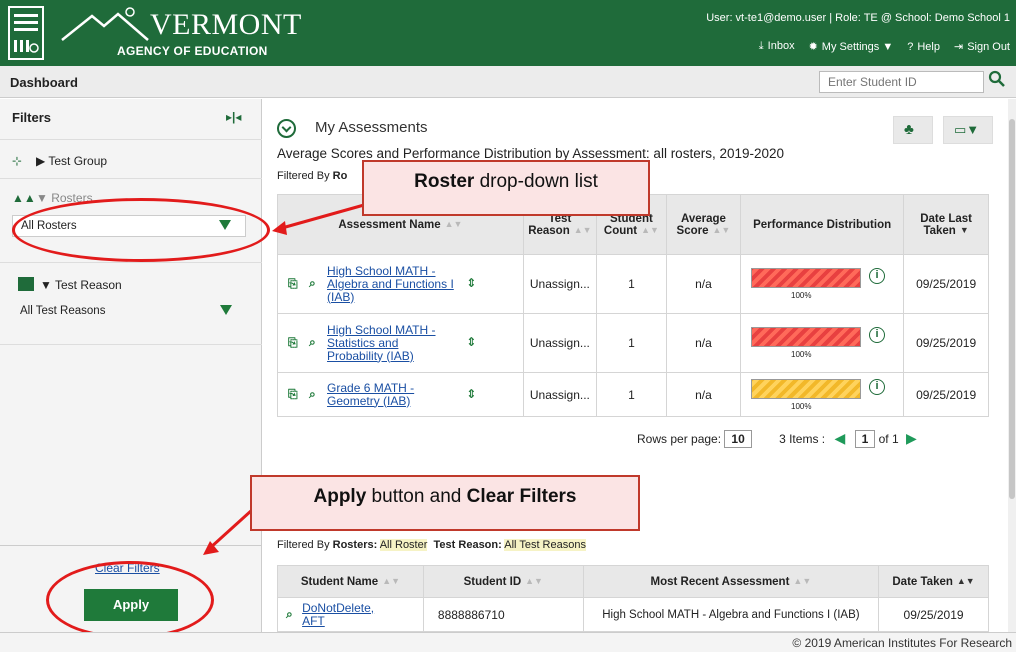 Image resolution: width=1016 pixels, height=652 pixels. What do you see at coordinates (445, 503) in the screenshot?
I see `apply-callout: Apply button and Clear Filters` at bounding box center [445, 503].